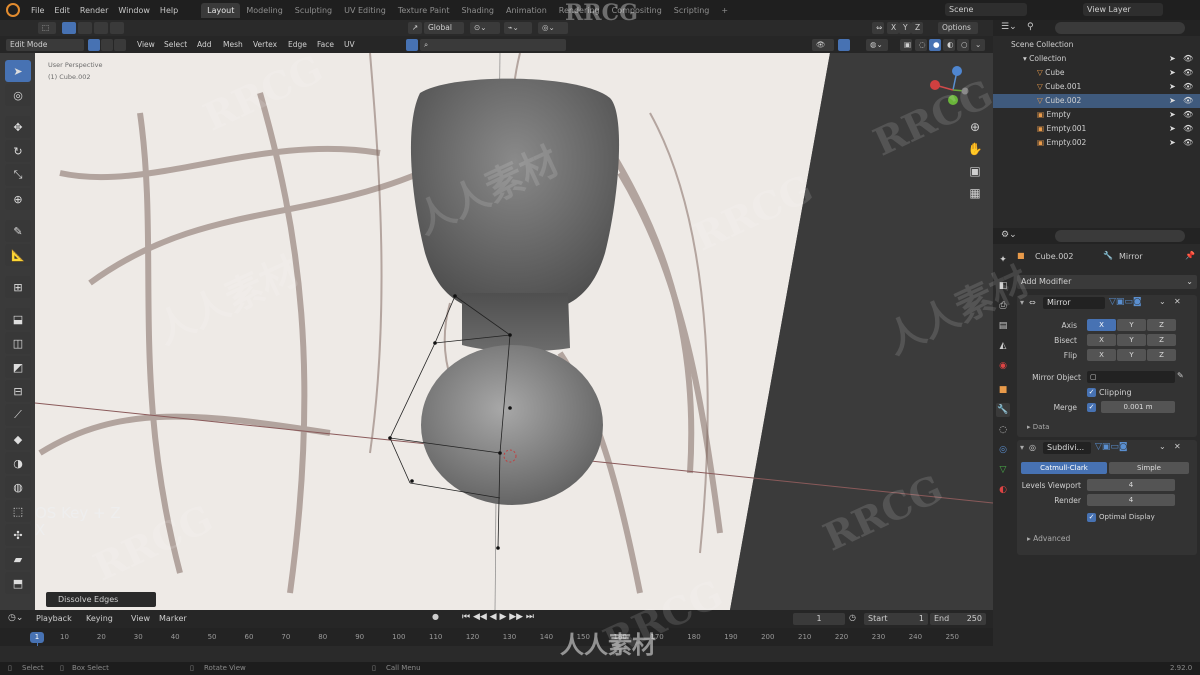  I want to click on add-cube-icon: ⊞, so click(18, 287).